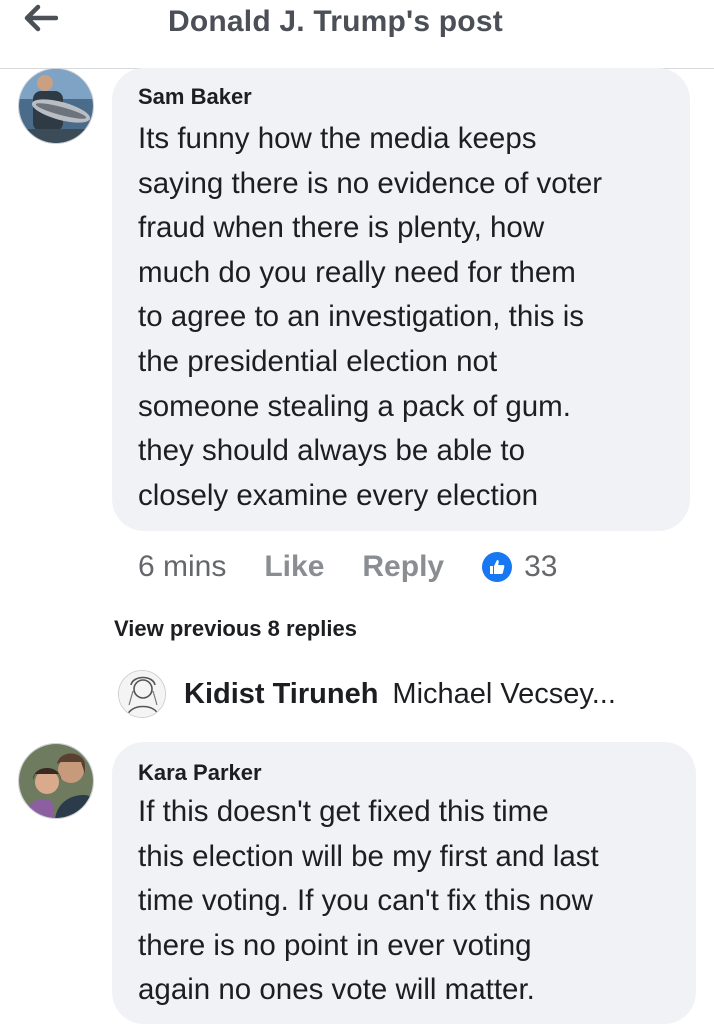 The height and width of the screenshot is (1029, 714). Describe the element at coordinates (195, 97) in the screenshot. I see `comment-author: Sam Baker` at that location.